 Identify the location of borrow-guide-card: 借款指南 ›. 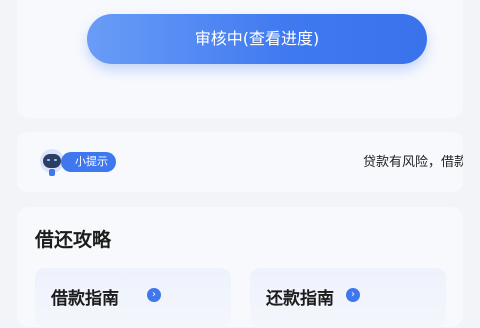
(133, 298).